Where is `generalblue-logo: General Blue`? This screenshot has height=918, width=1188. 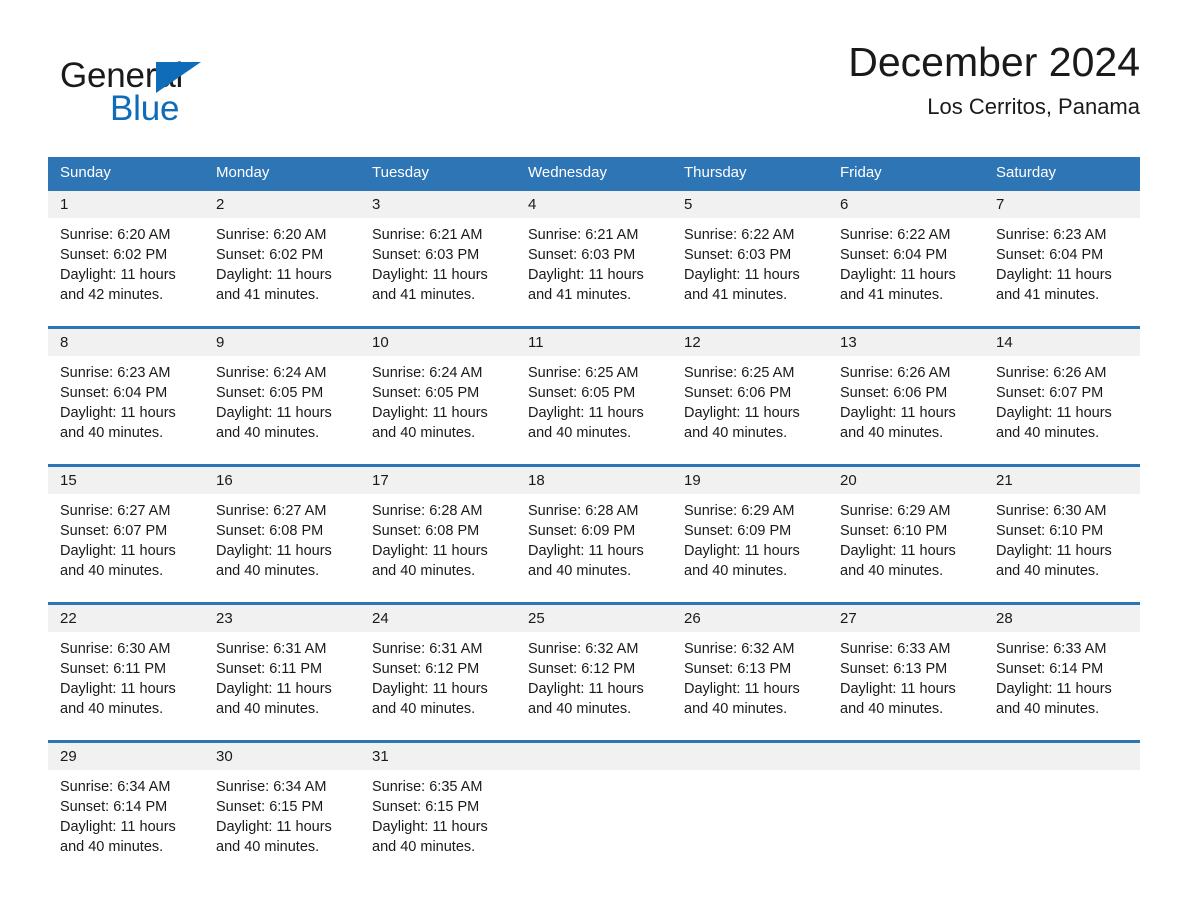
generalblue-logo: General Blue is located at coordinates (210, 90).